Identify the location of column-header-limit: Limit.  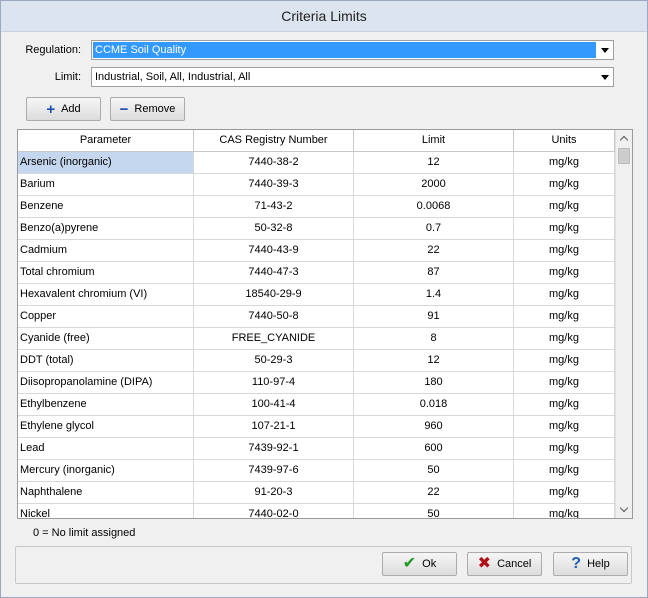
(434, 140).